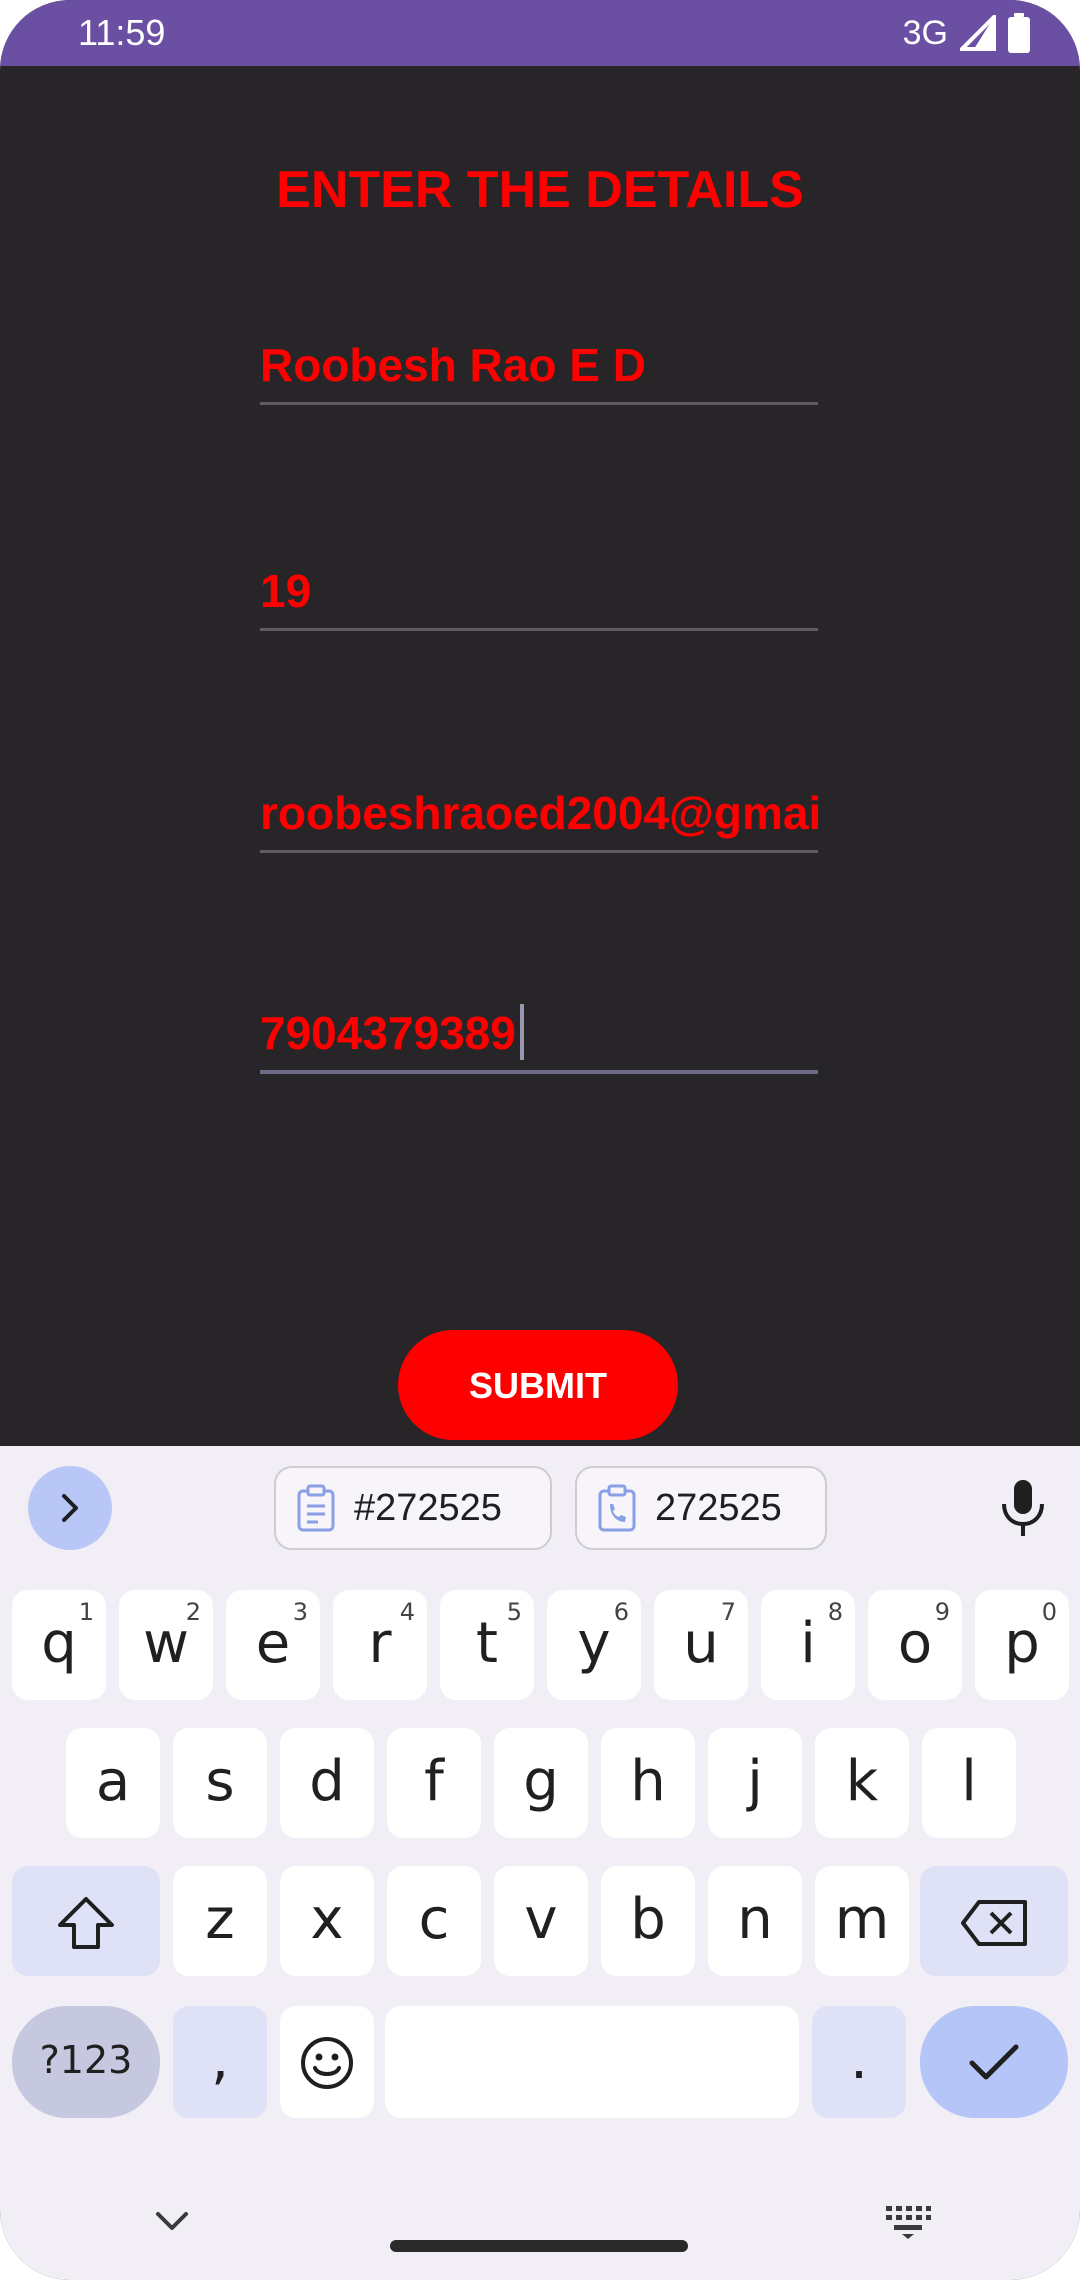 Image resolution: width=1080 pixels, height=2280 pixels. I want to click on key-z: z, so click(220, 1921).